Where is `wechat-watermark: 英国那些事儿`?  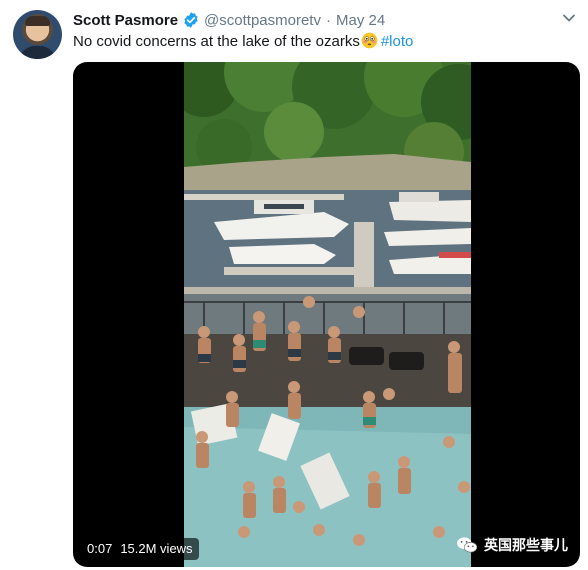 wechat-watermark: 英国那些事儿 is located at coordinates (512, 545).